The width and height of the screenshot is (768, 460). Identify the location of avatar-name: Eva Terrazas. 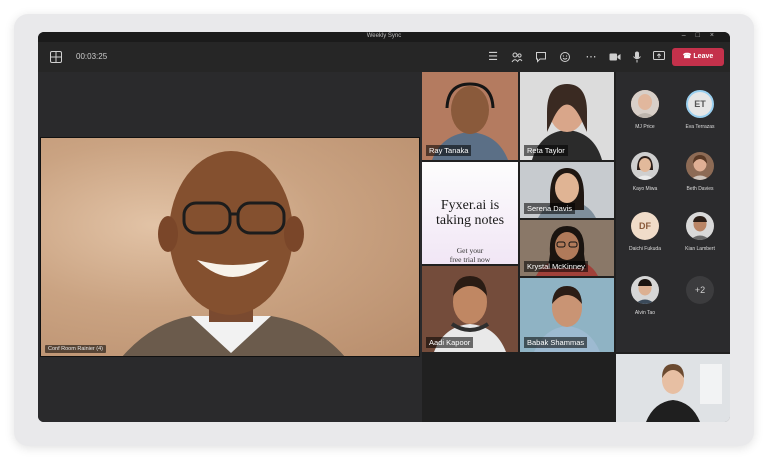
(700, 127).